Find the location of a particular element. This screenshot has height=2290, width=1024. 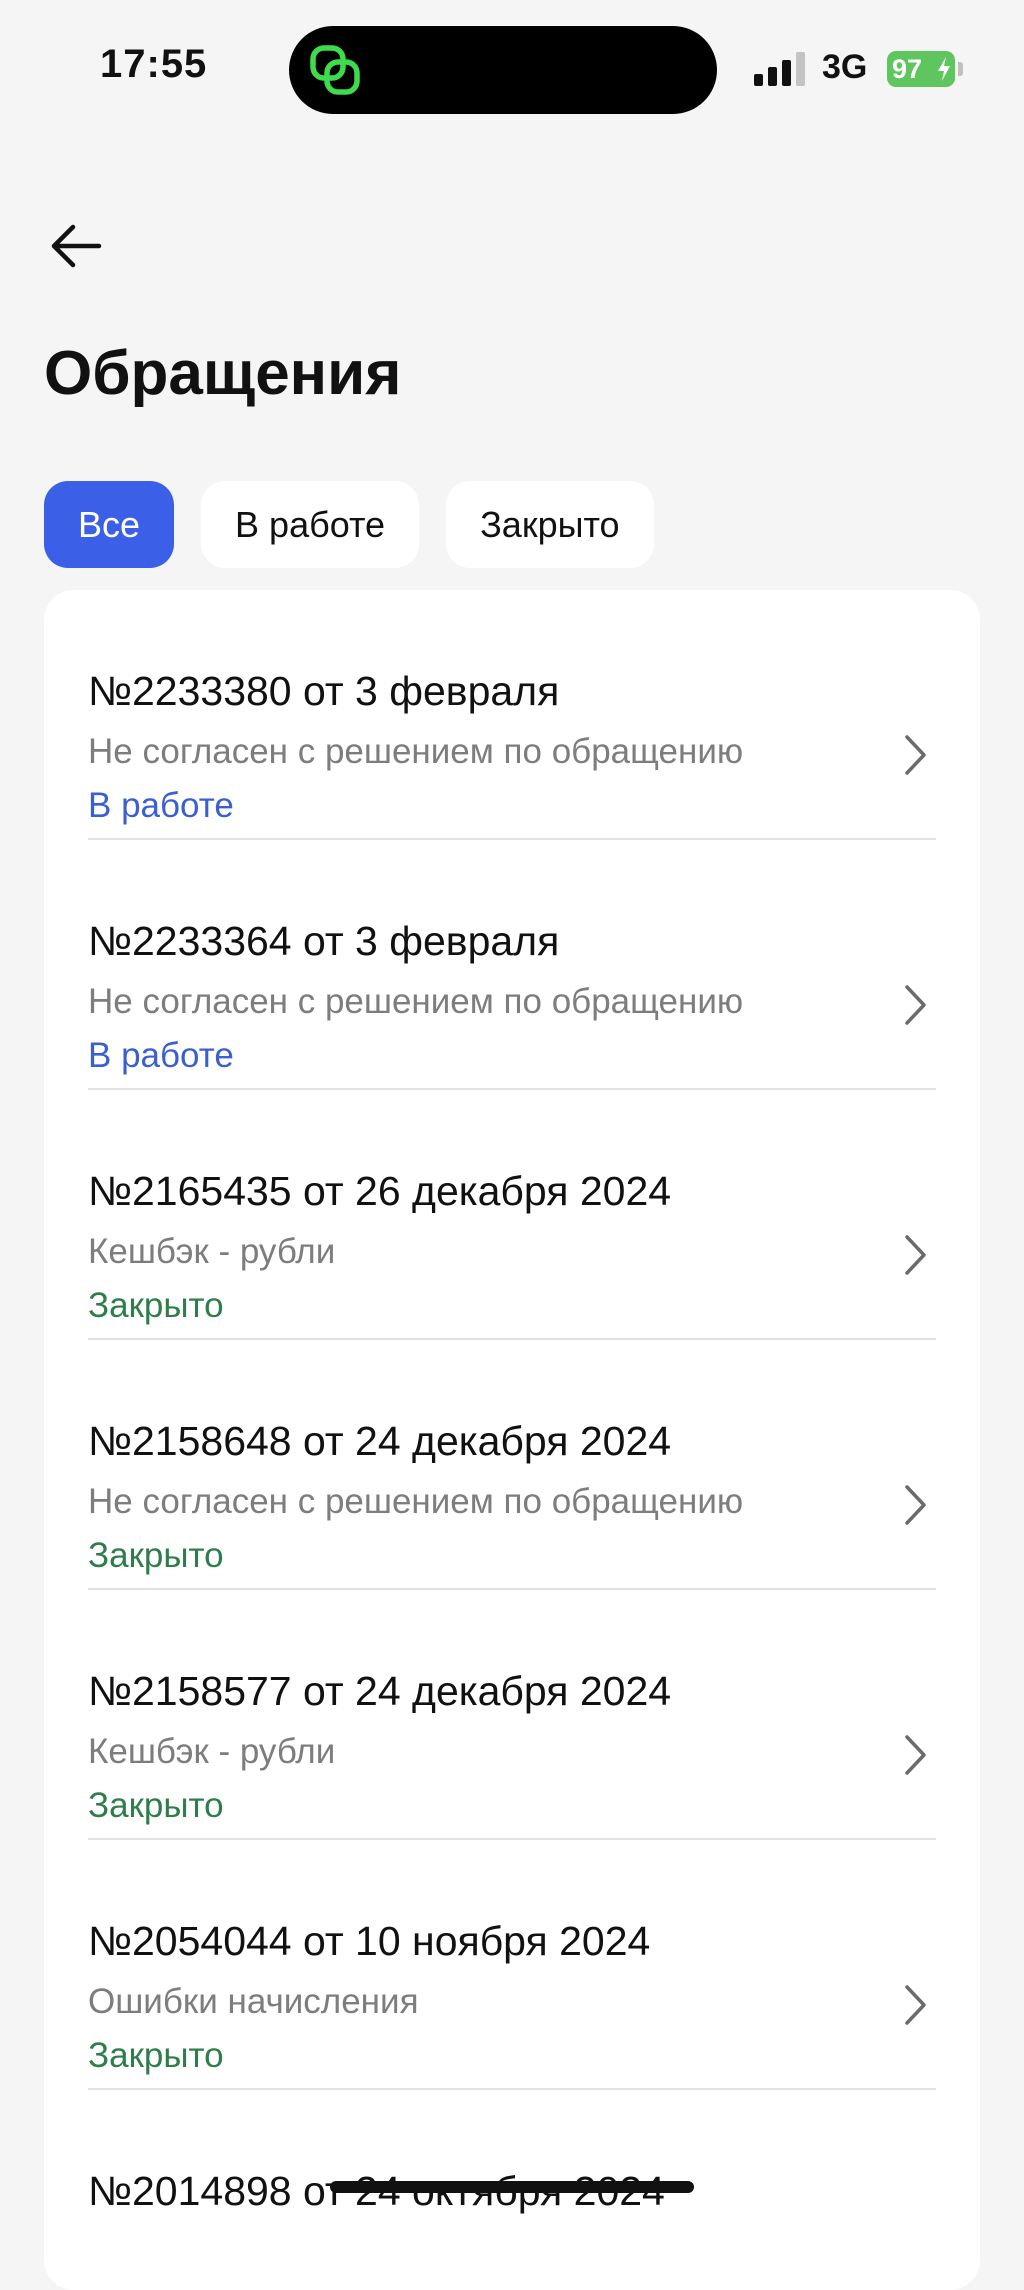

network-type: 3G is located at coordinates (845, 67).